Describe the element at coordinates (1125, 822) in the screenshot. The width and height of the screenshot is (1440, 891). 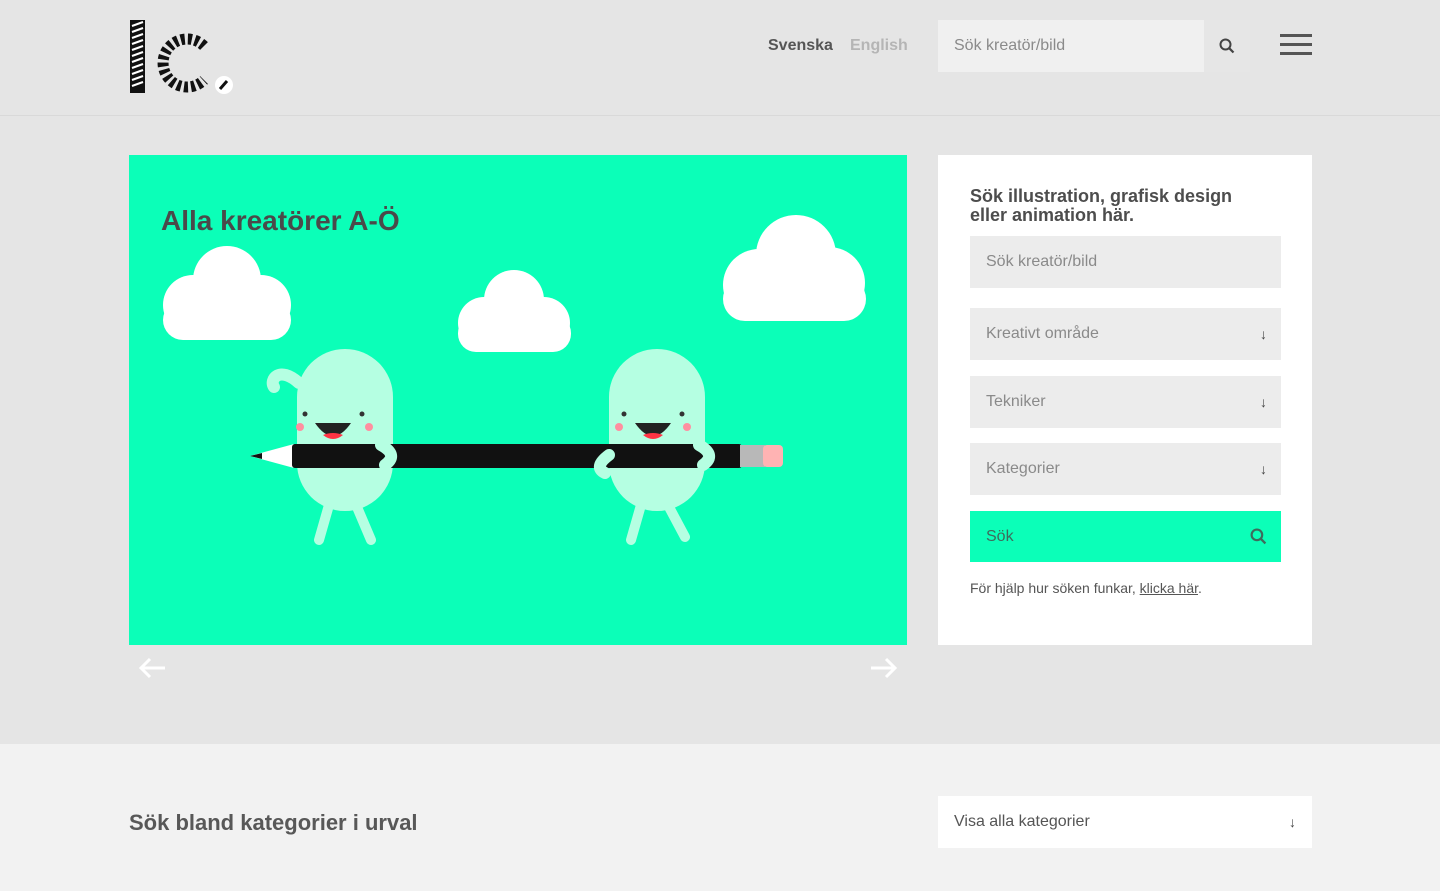
I see `select-all-categories: Visa alla kategorier ↓` at that location.